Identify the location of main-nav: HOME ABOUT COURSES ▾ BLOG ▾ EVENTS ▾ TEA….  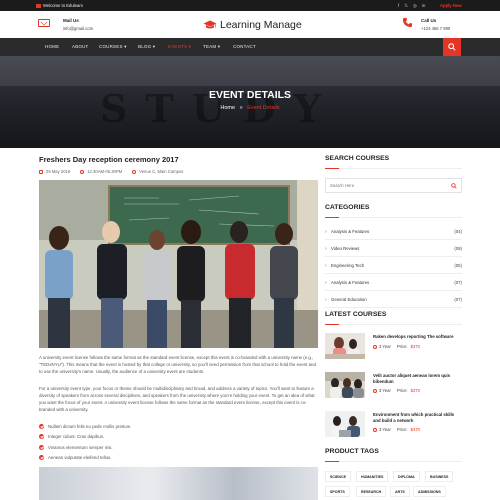
(250, 47).